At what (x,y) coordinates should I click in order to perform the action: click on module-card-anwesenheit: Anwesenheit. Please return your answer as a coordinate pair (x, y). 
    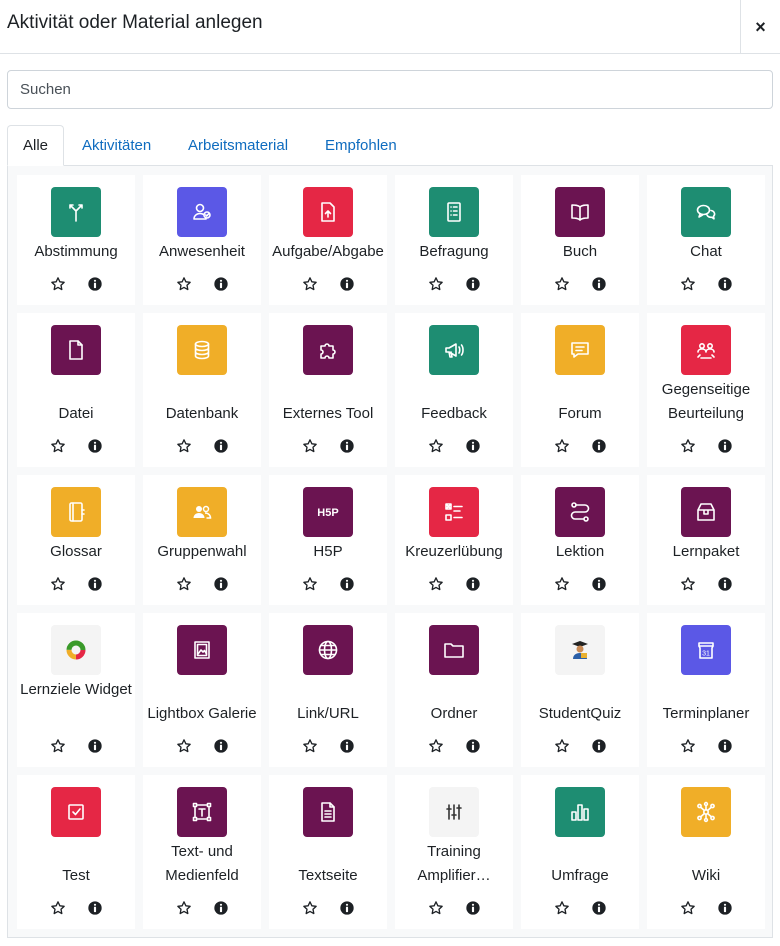
    Looking at the image, I should click on (202, 240).